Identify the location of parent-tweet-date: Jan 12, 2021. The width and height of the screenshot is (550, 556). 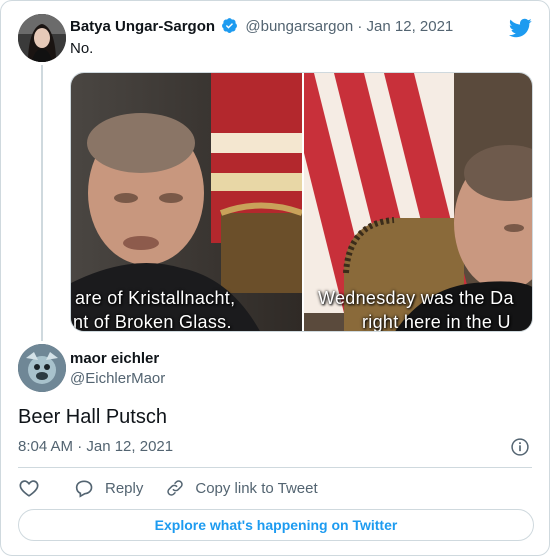
(410, 26).